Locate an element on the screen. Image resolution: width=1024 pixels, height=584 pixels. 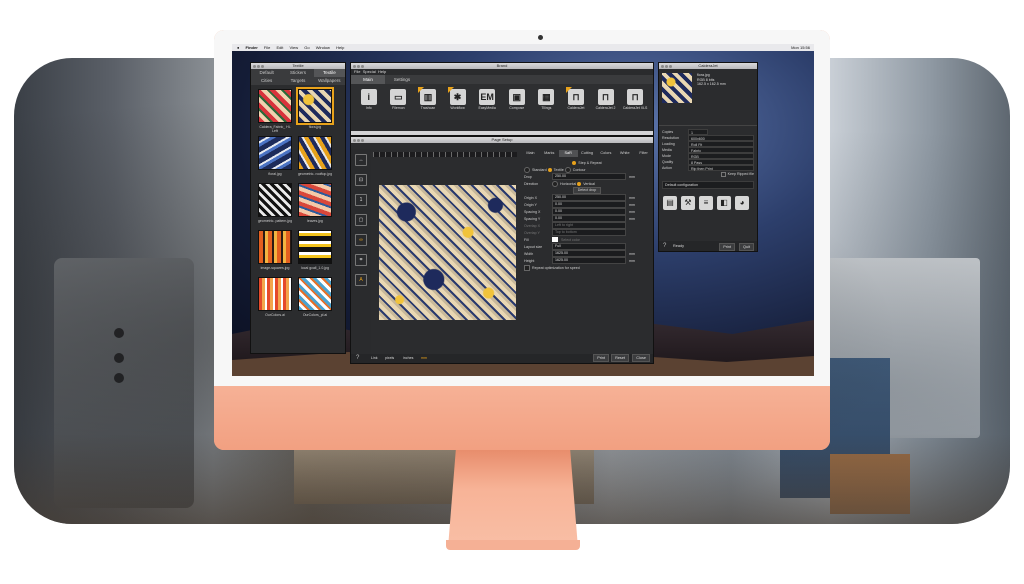
fit-size-icon: ↔ is located at coordinates (361, 160).